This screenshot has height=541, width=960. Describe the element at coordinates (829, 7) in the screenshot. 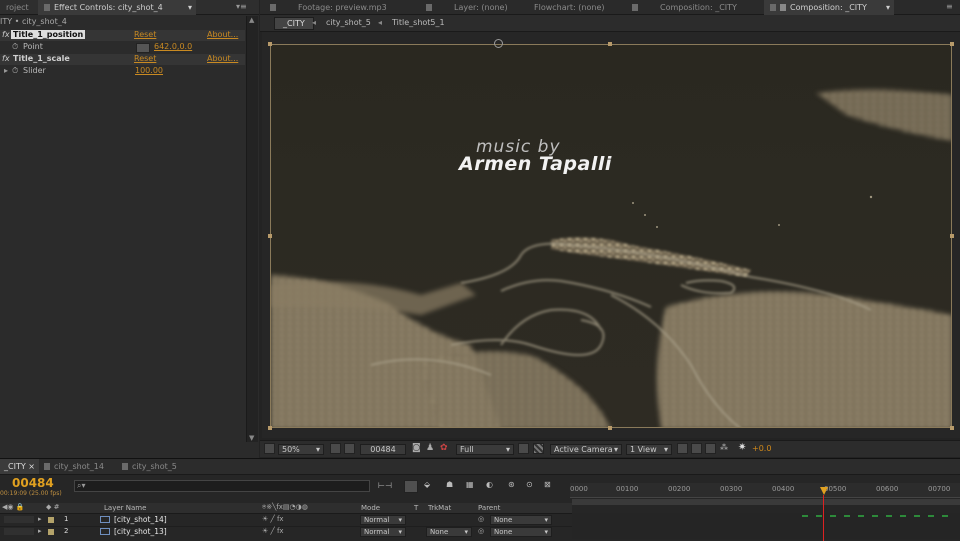

I see `tab-composition-active: Composition: _CITY ▾` at that location.